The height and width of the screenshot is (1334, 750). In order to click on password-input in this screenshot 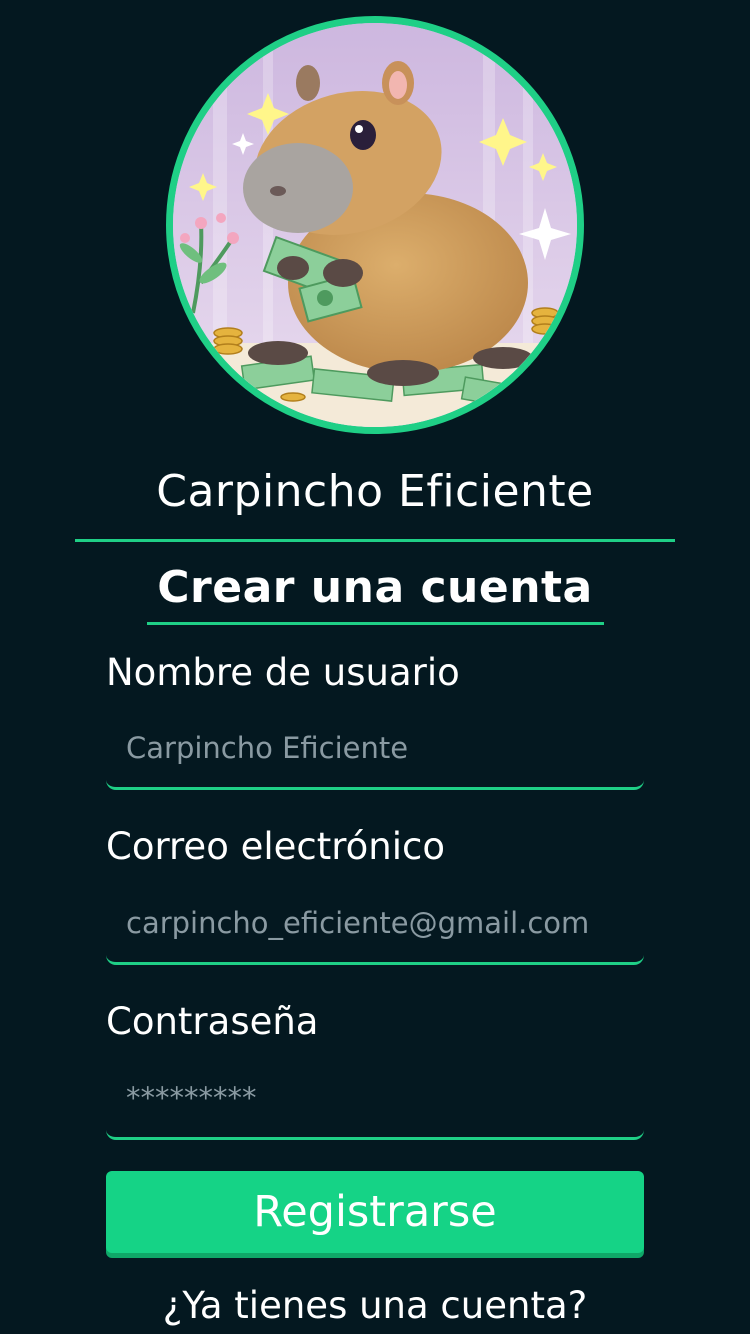, I will do `click(375, 1099)`.